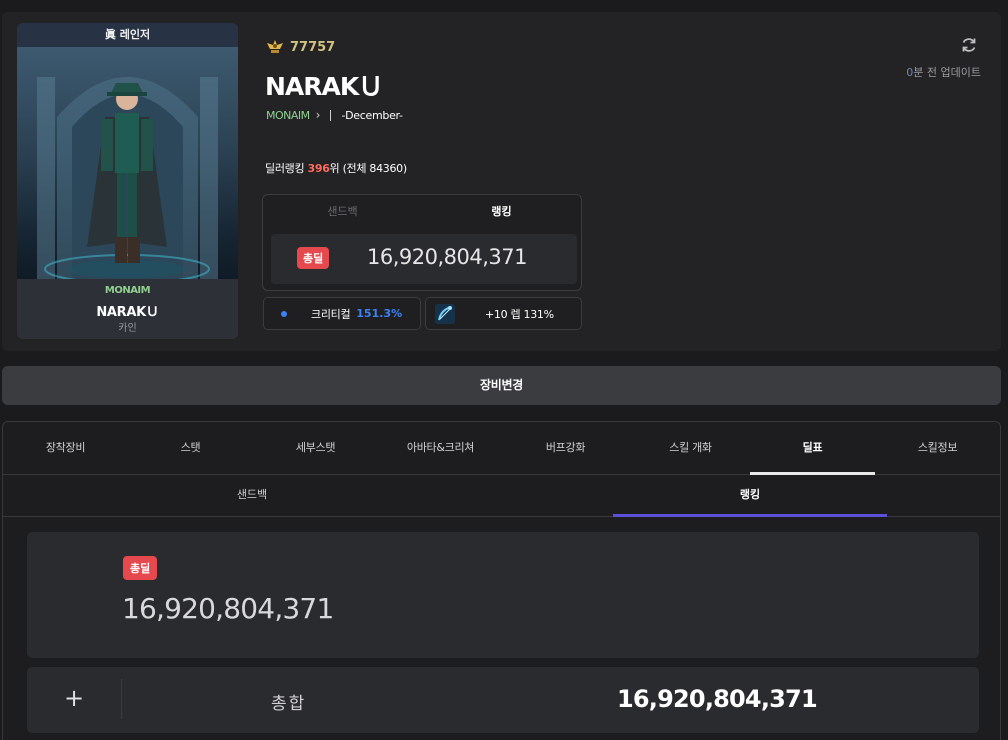 The width and height of the screenshot is (1008, 740). What do you see at coordinates (127, 178) in the screenshot?
I see `portrait-art` at bounding box center [127, 178].